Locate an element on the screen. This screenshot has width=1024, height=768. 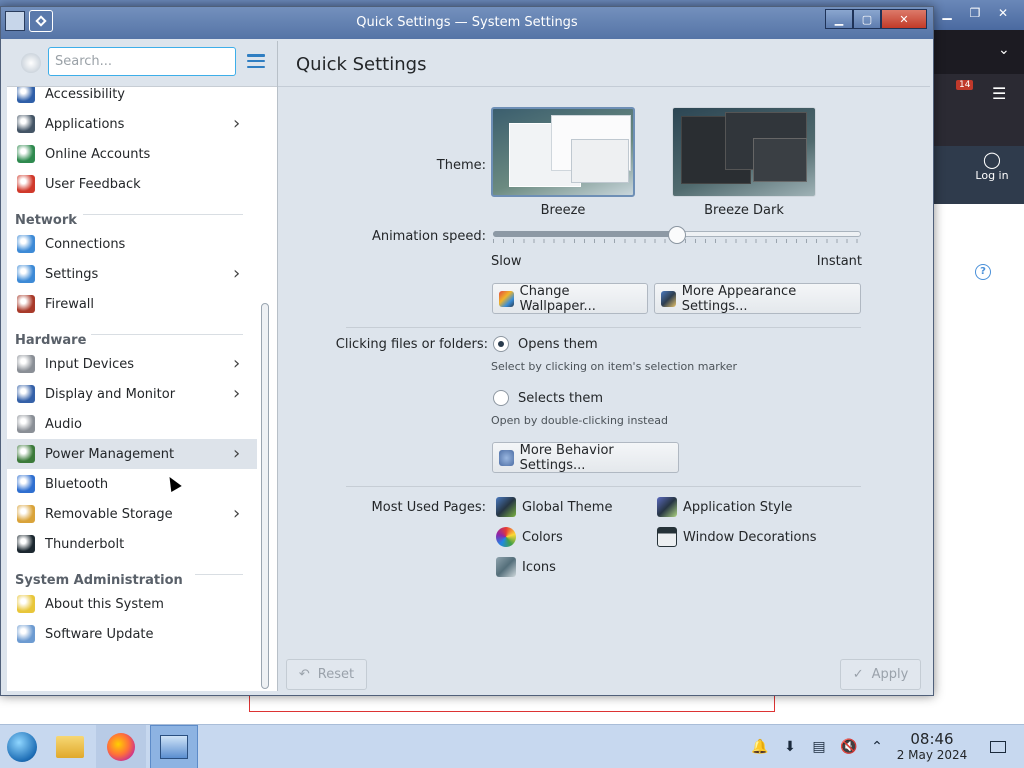
connections-icon is located at coordinates (26, 244).